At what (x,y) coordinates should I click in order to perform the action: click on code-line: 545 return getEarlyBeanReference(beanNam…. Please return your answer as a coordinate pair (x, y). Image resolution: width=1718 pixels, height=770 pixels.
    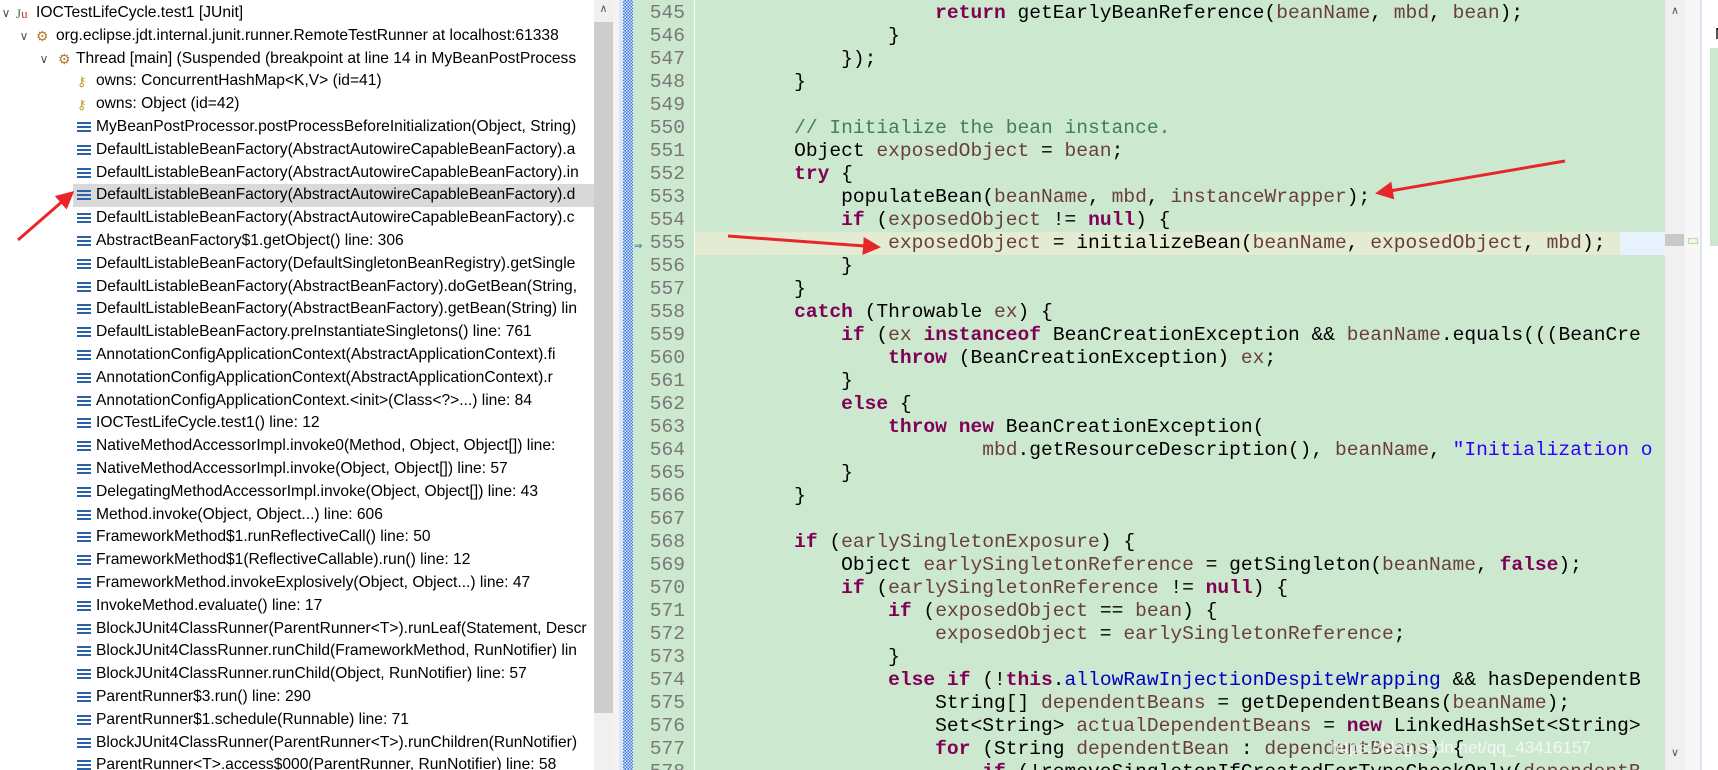
    Looking at the image, I should click on (1149, 13).